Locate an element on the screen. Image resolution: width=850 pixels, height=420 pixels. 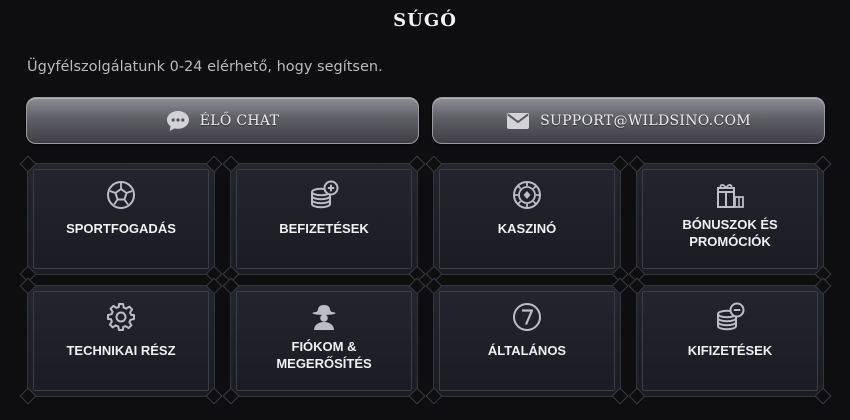
live-chat-button: ÉLŐ CHAT is located at coordinates (222, 120).